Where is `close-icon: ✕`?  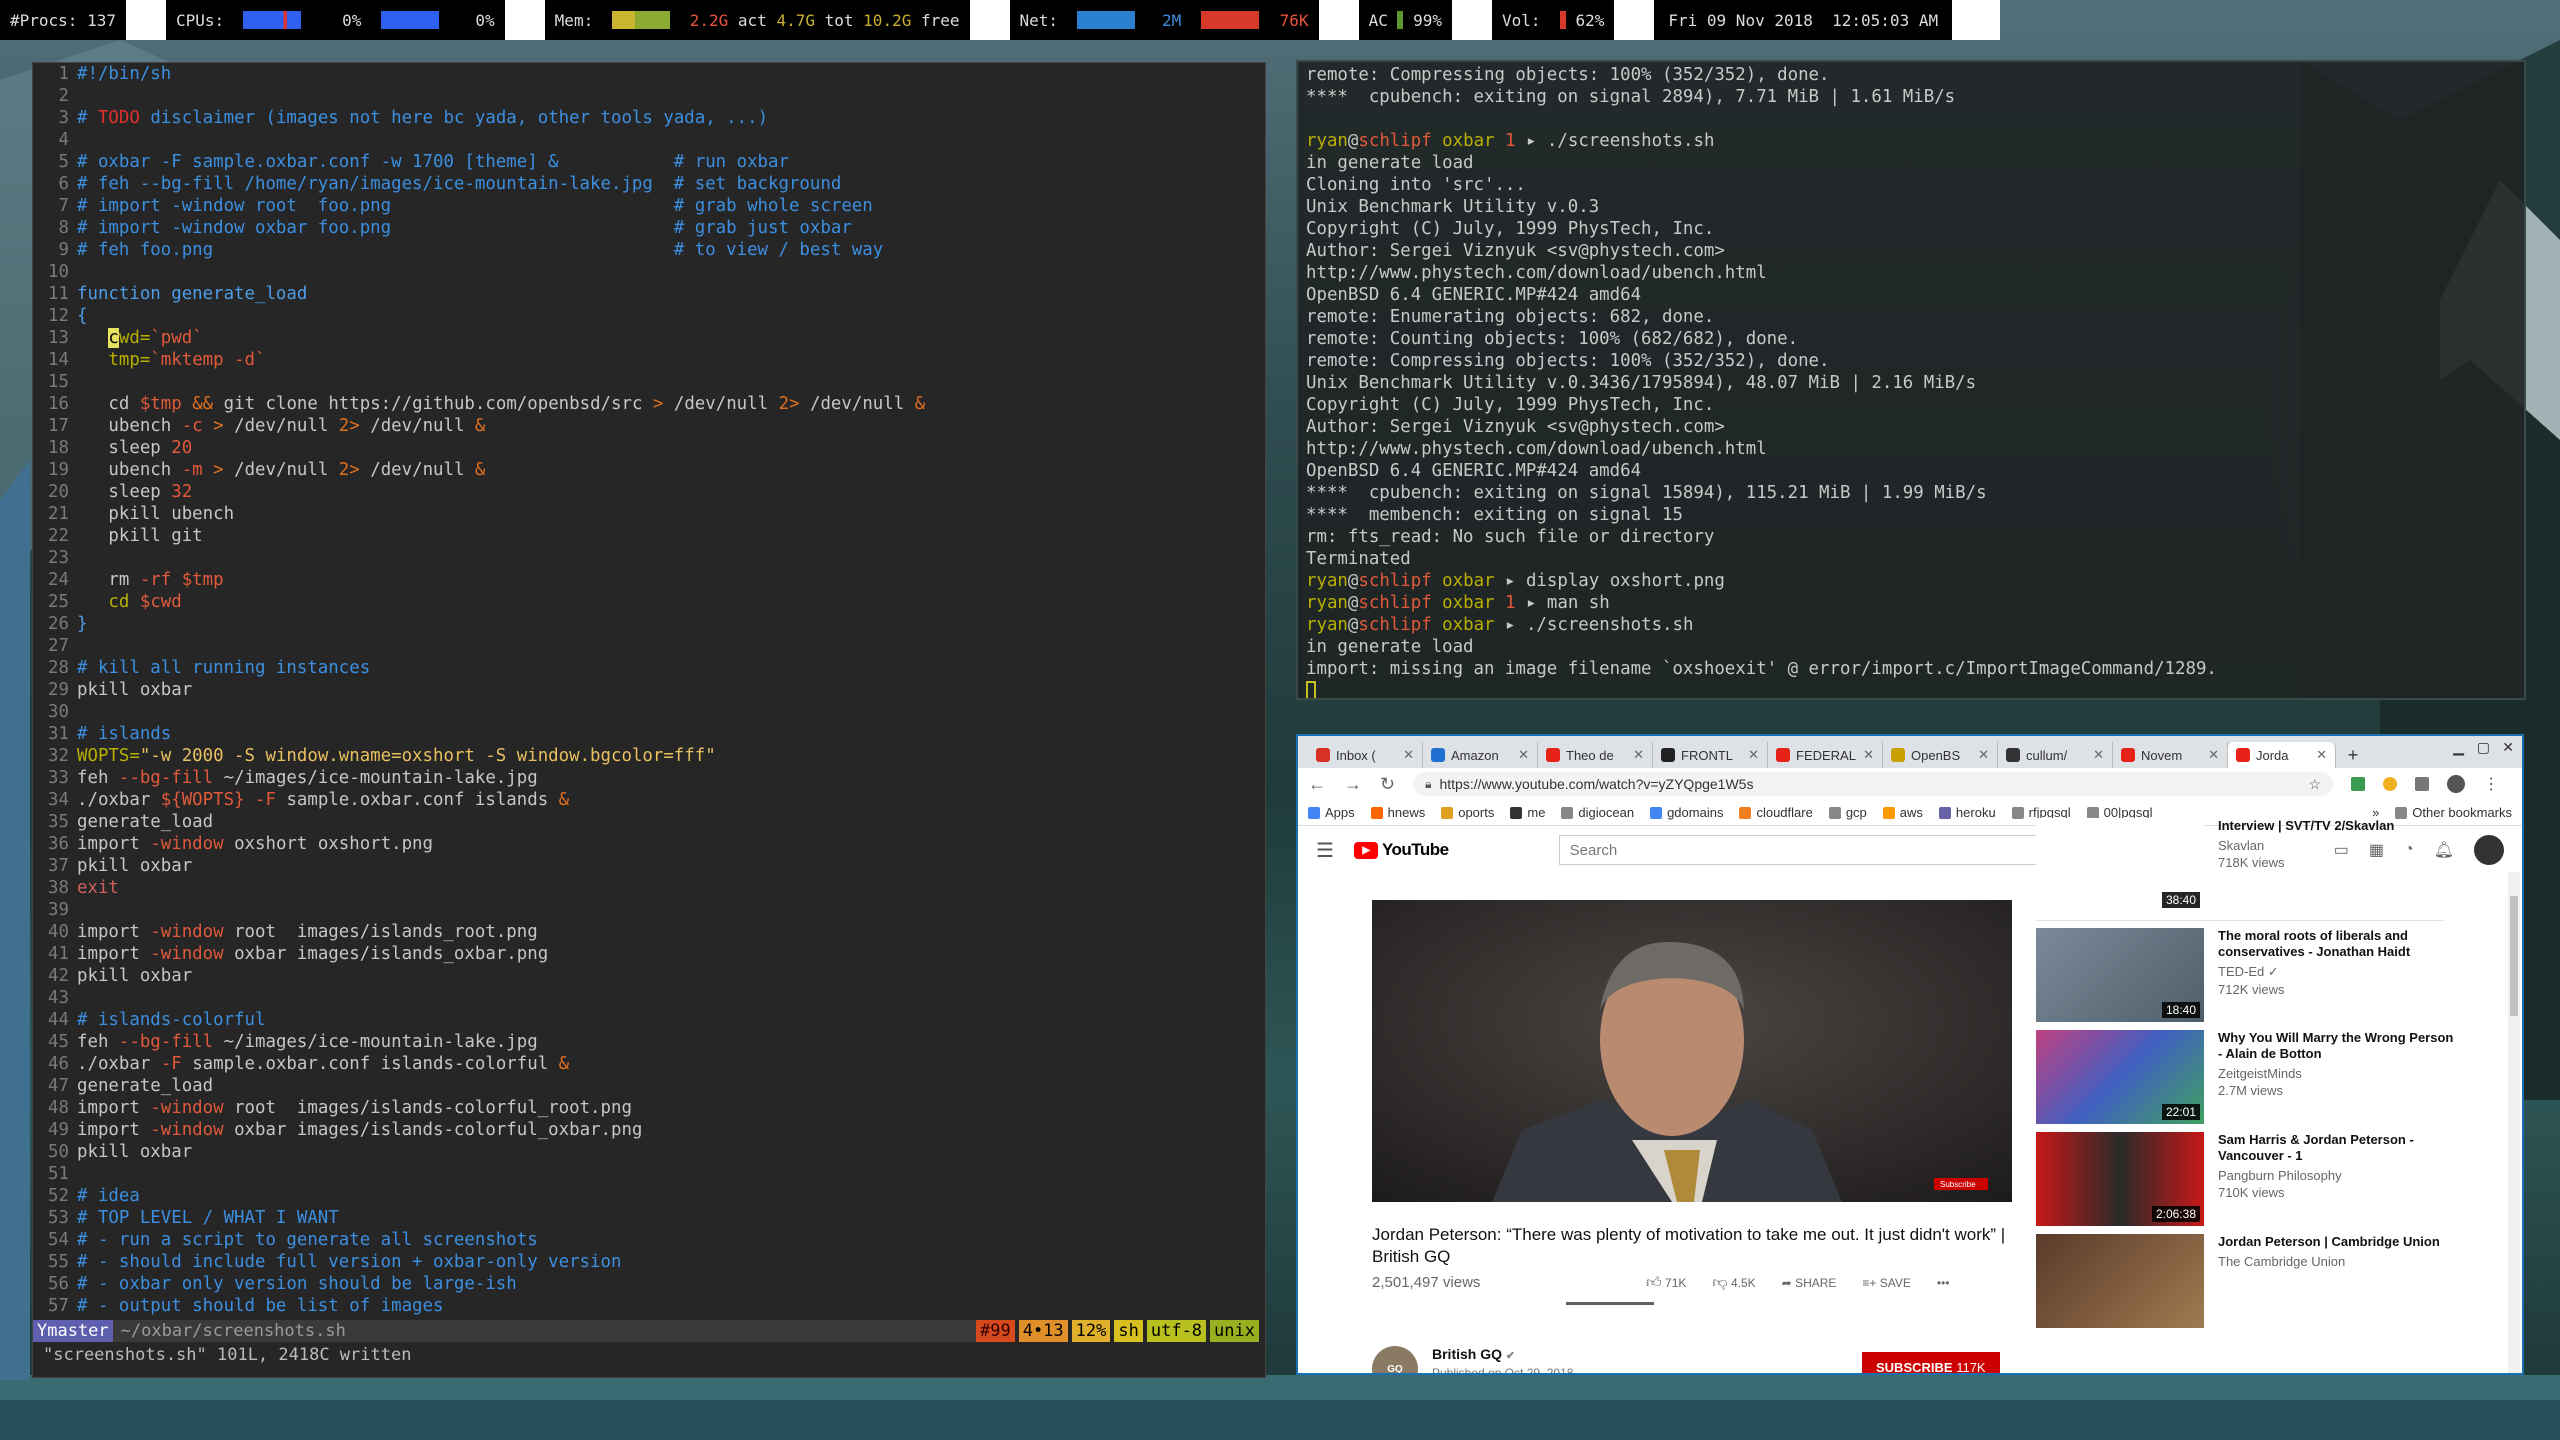 close-icon: ✕ is located at coordinates (2508, 747).